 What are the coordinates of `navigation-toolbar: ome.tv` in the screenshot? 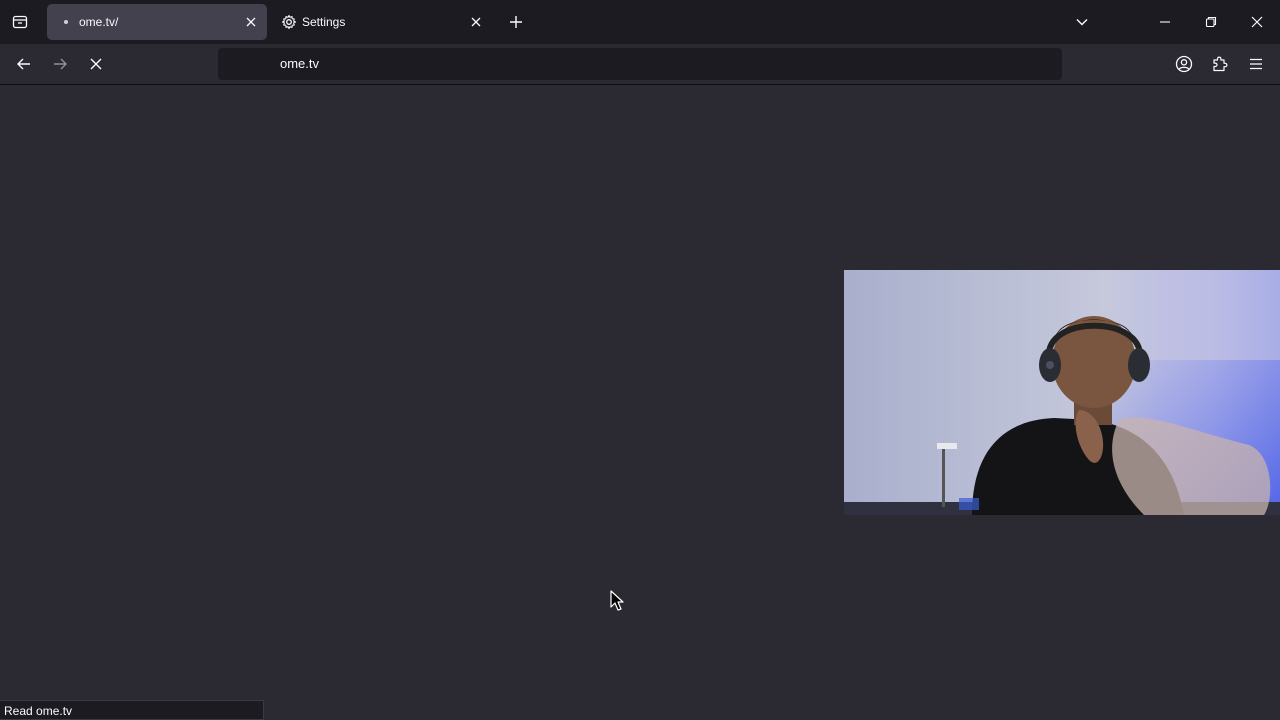 It's located at (640, 64).